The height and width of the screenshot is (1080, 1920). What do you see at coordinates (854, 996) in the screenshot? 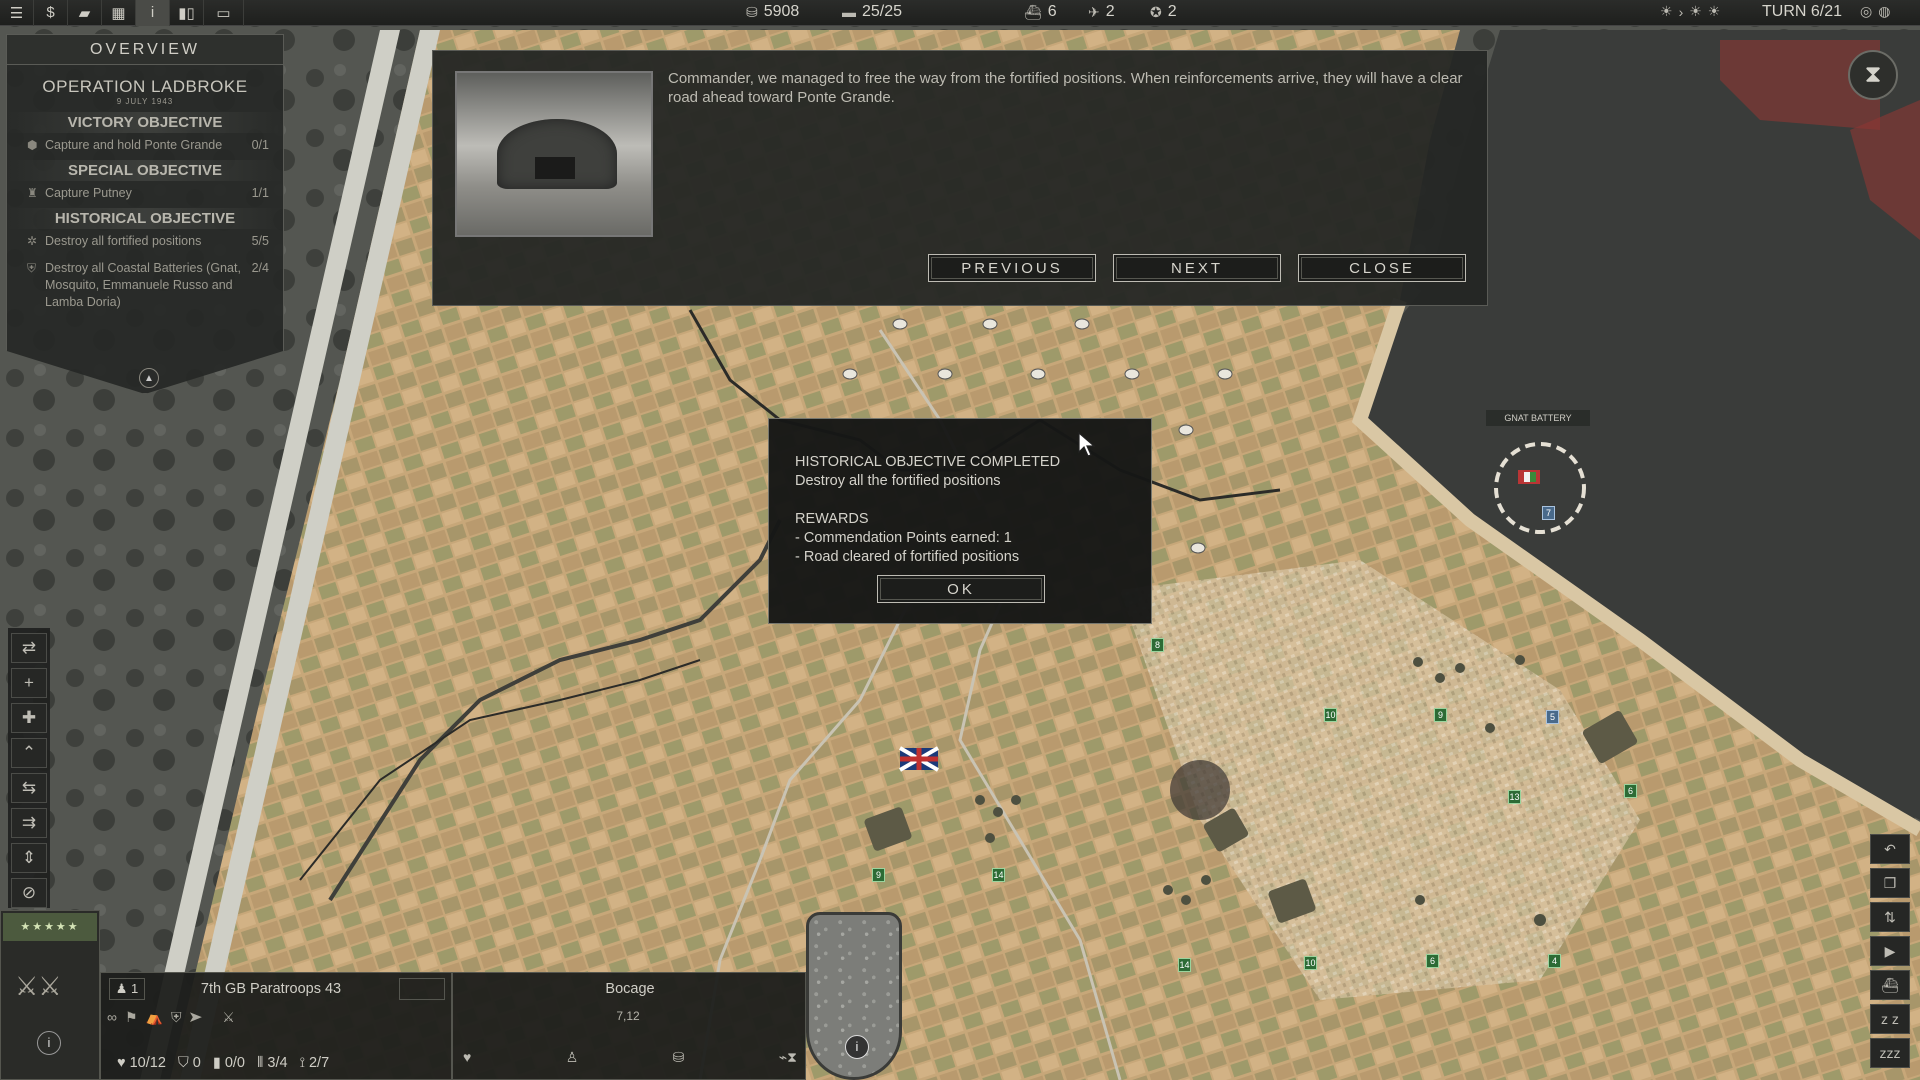
I see `terrain-portrait: i` at bounding box center [854, 996].